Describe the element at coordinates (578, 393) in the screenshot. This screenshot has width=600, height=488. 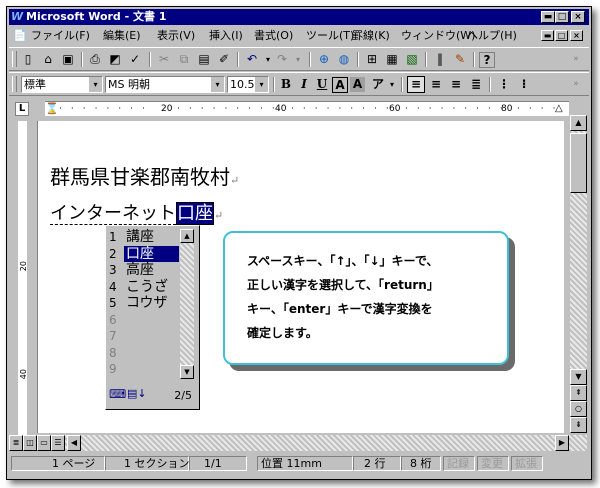
I see `previous-page-icon: ⇞` at that location.